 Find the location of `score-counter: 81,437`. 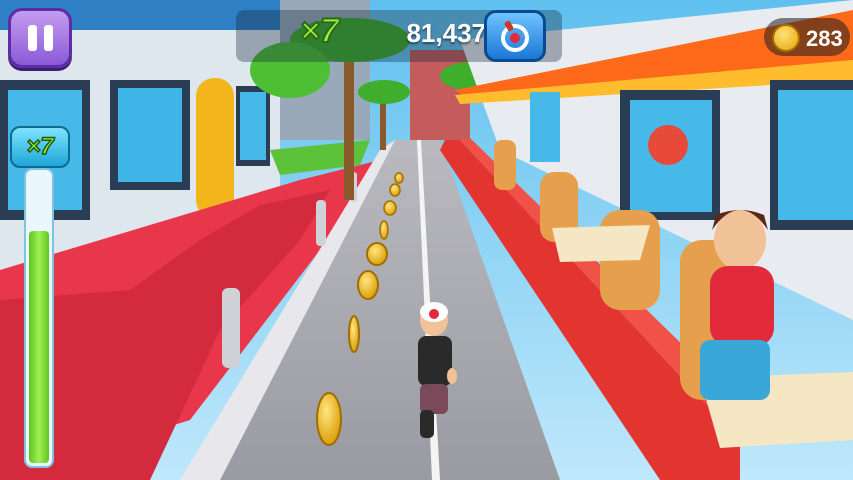

score-counter: 81,437 is located at coordinates (446, 33).